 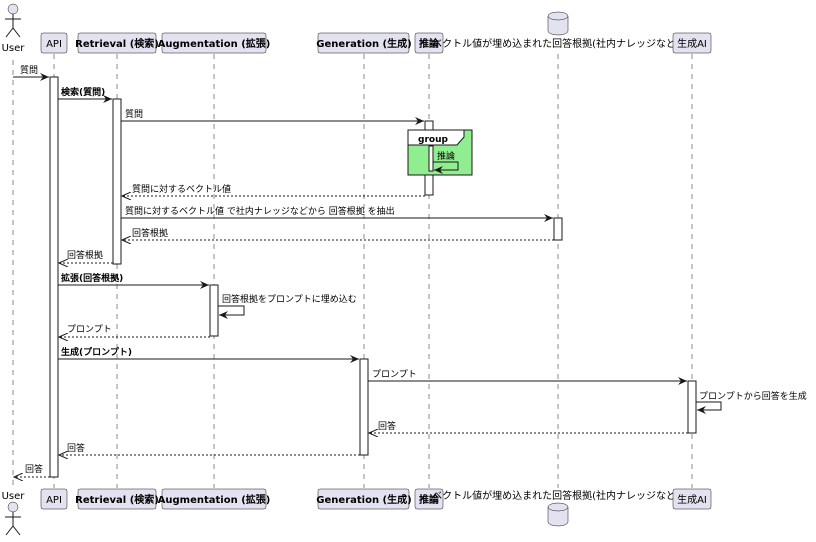 I want to click on activation-genai, so click(x=692, y=407).